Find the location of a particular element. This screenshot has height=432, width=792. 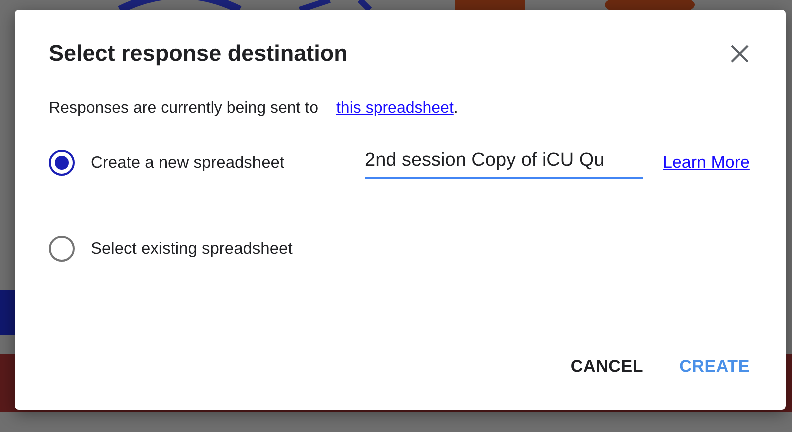

learn-more-link: Learn More is located at coordinates (706, 163).